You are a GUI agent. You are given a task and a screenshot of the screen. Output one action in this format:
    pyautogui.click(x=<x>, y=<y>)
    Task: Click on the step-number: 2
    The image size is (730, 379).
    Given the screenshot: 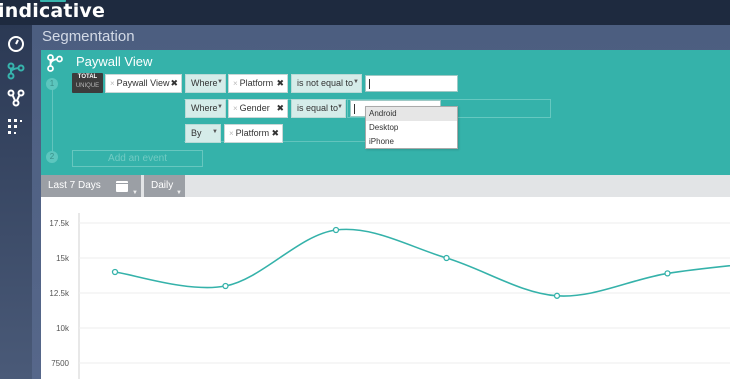 What is the action you would take?
    pyautogui.click(x=52, y=157)
    